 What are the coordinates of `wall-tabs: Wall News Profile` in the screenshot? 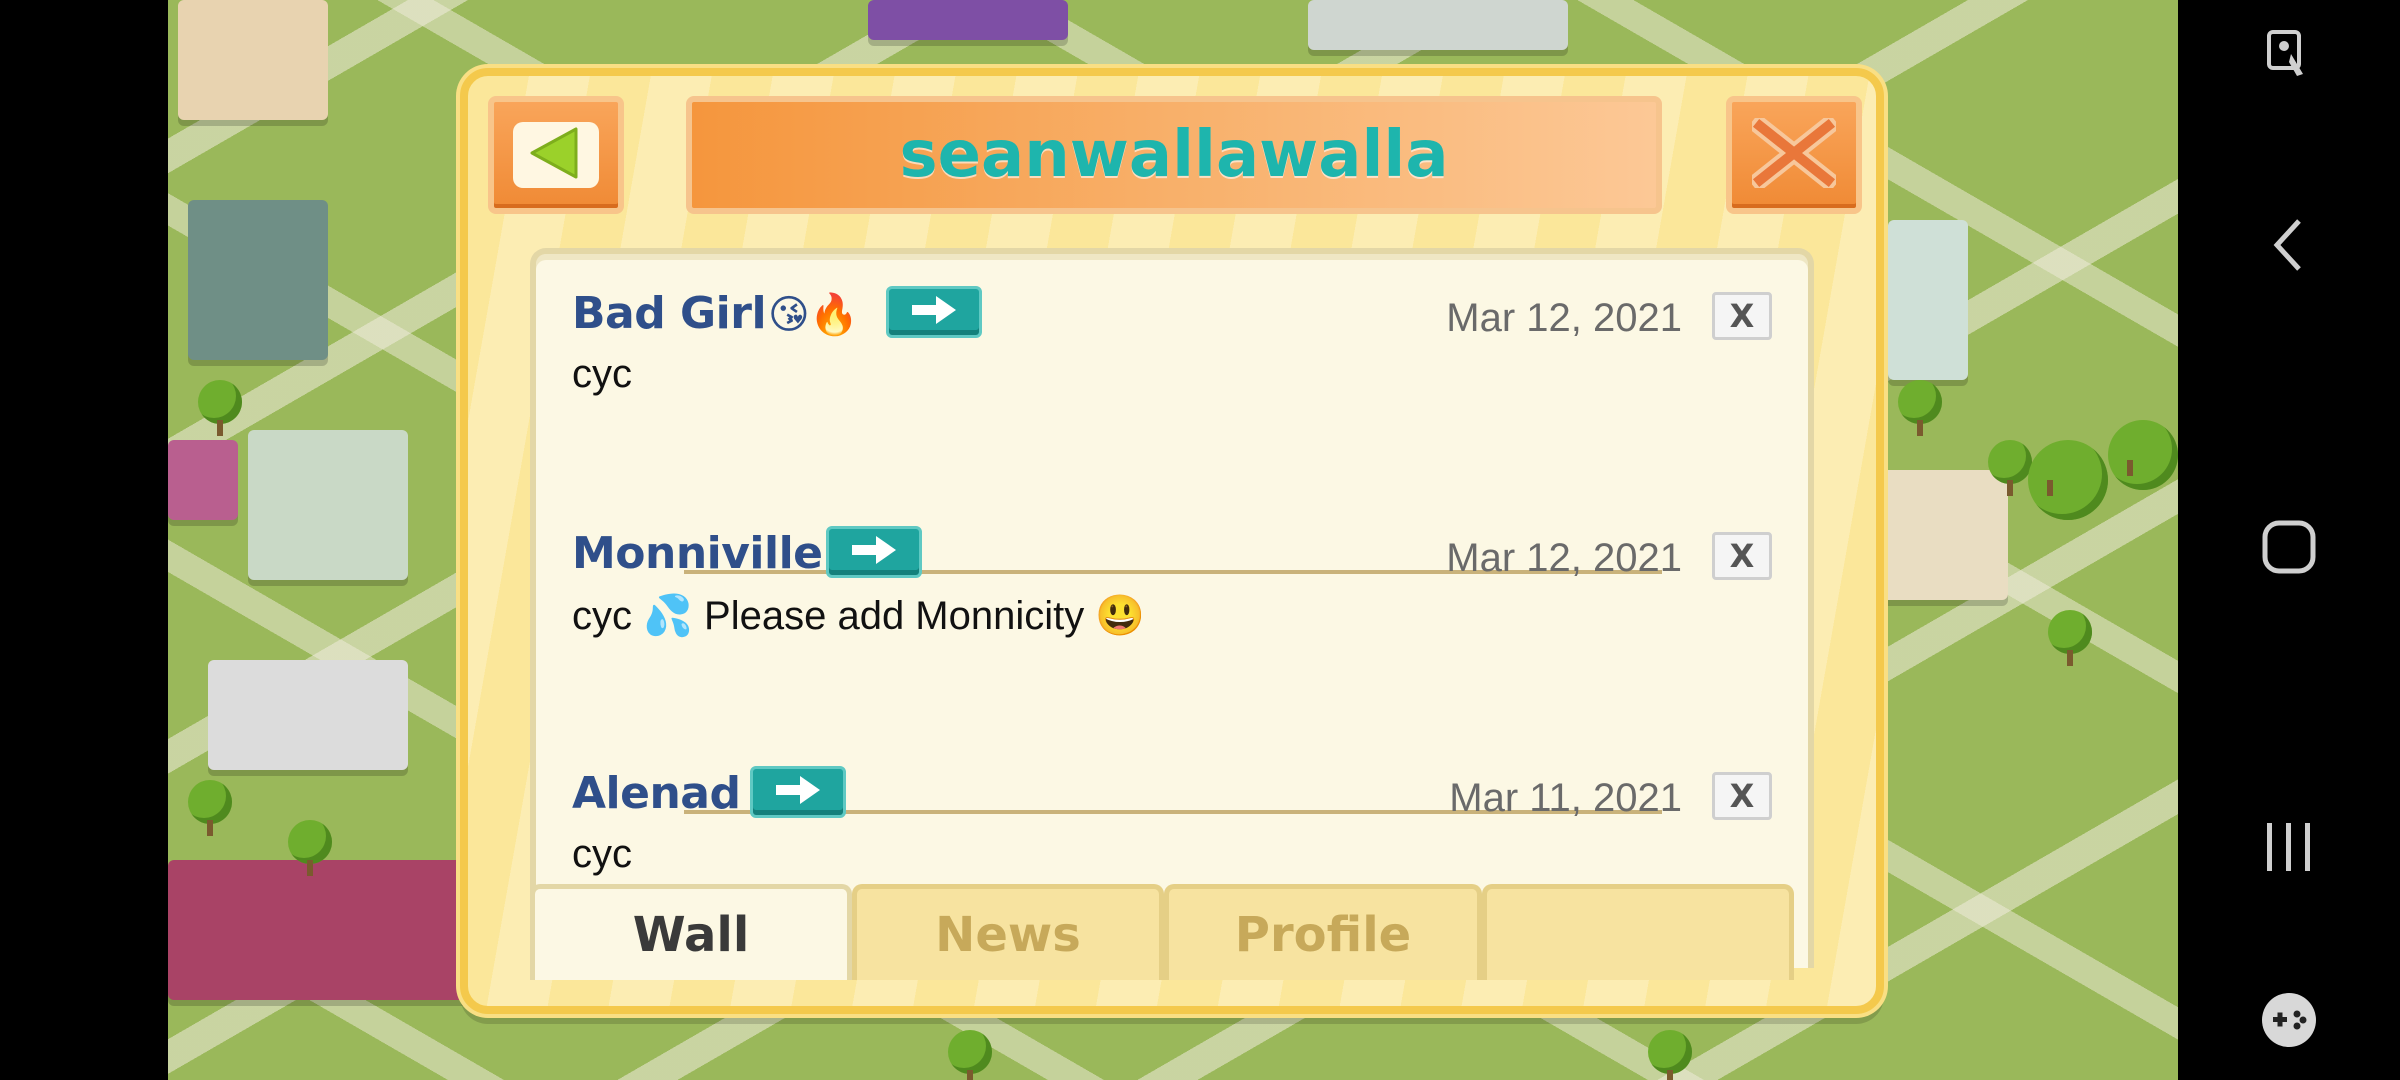 It's located at (1172, 932).